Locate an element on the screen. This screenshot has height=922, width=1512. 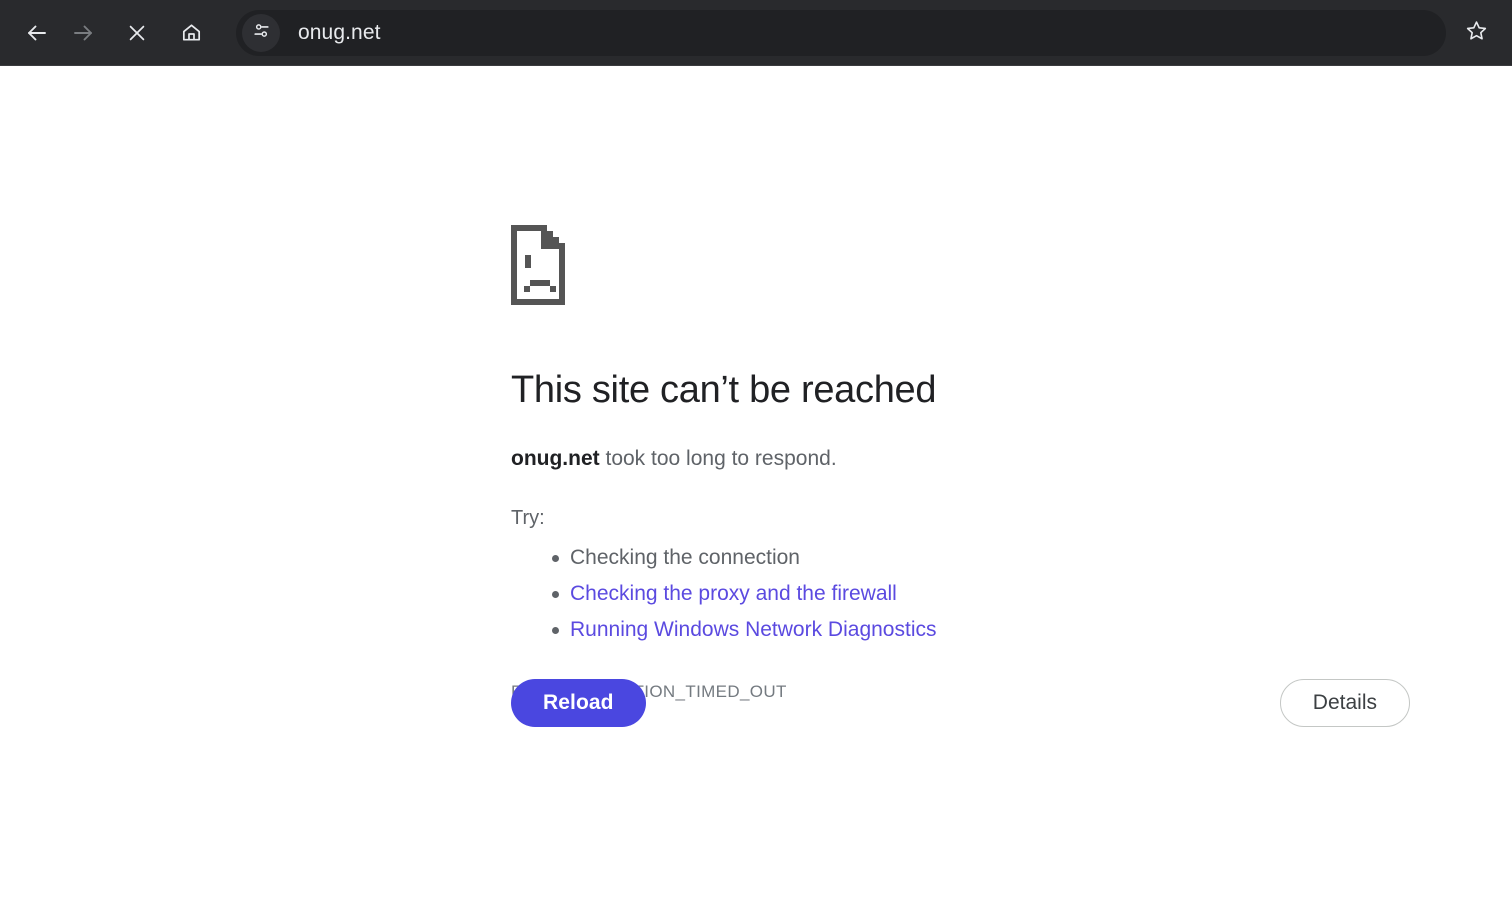
url-text: onug.net is located at coordinates (869, 33).